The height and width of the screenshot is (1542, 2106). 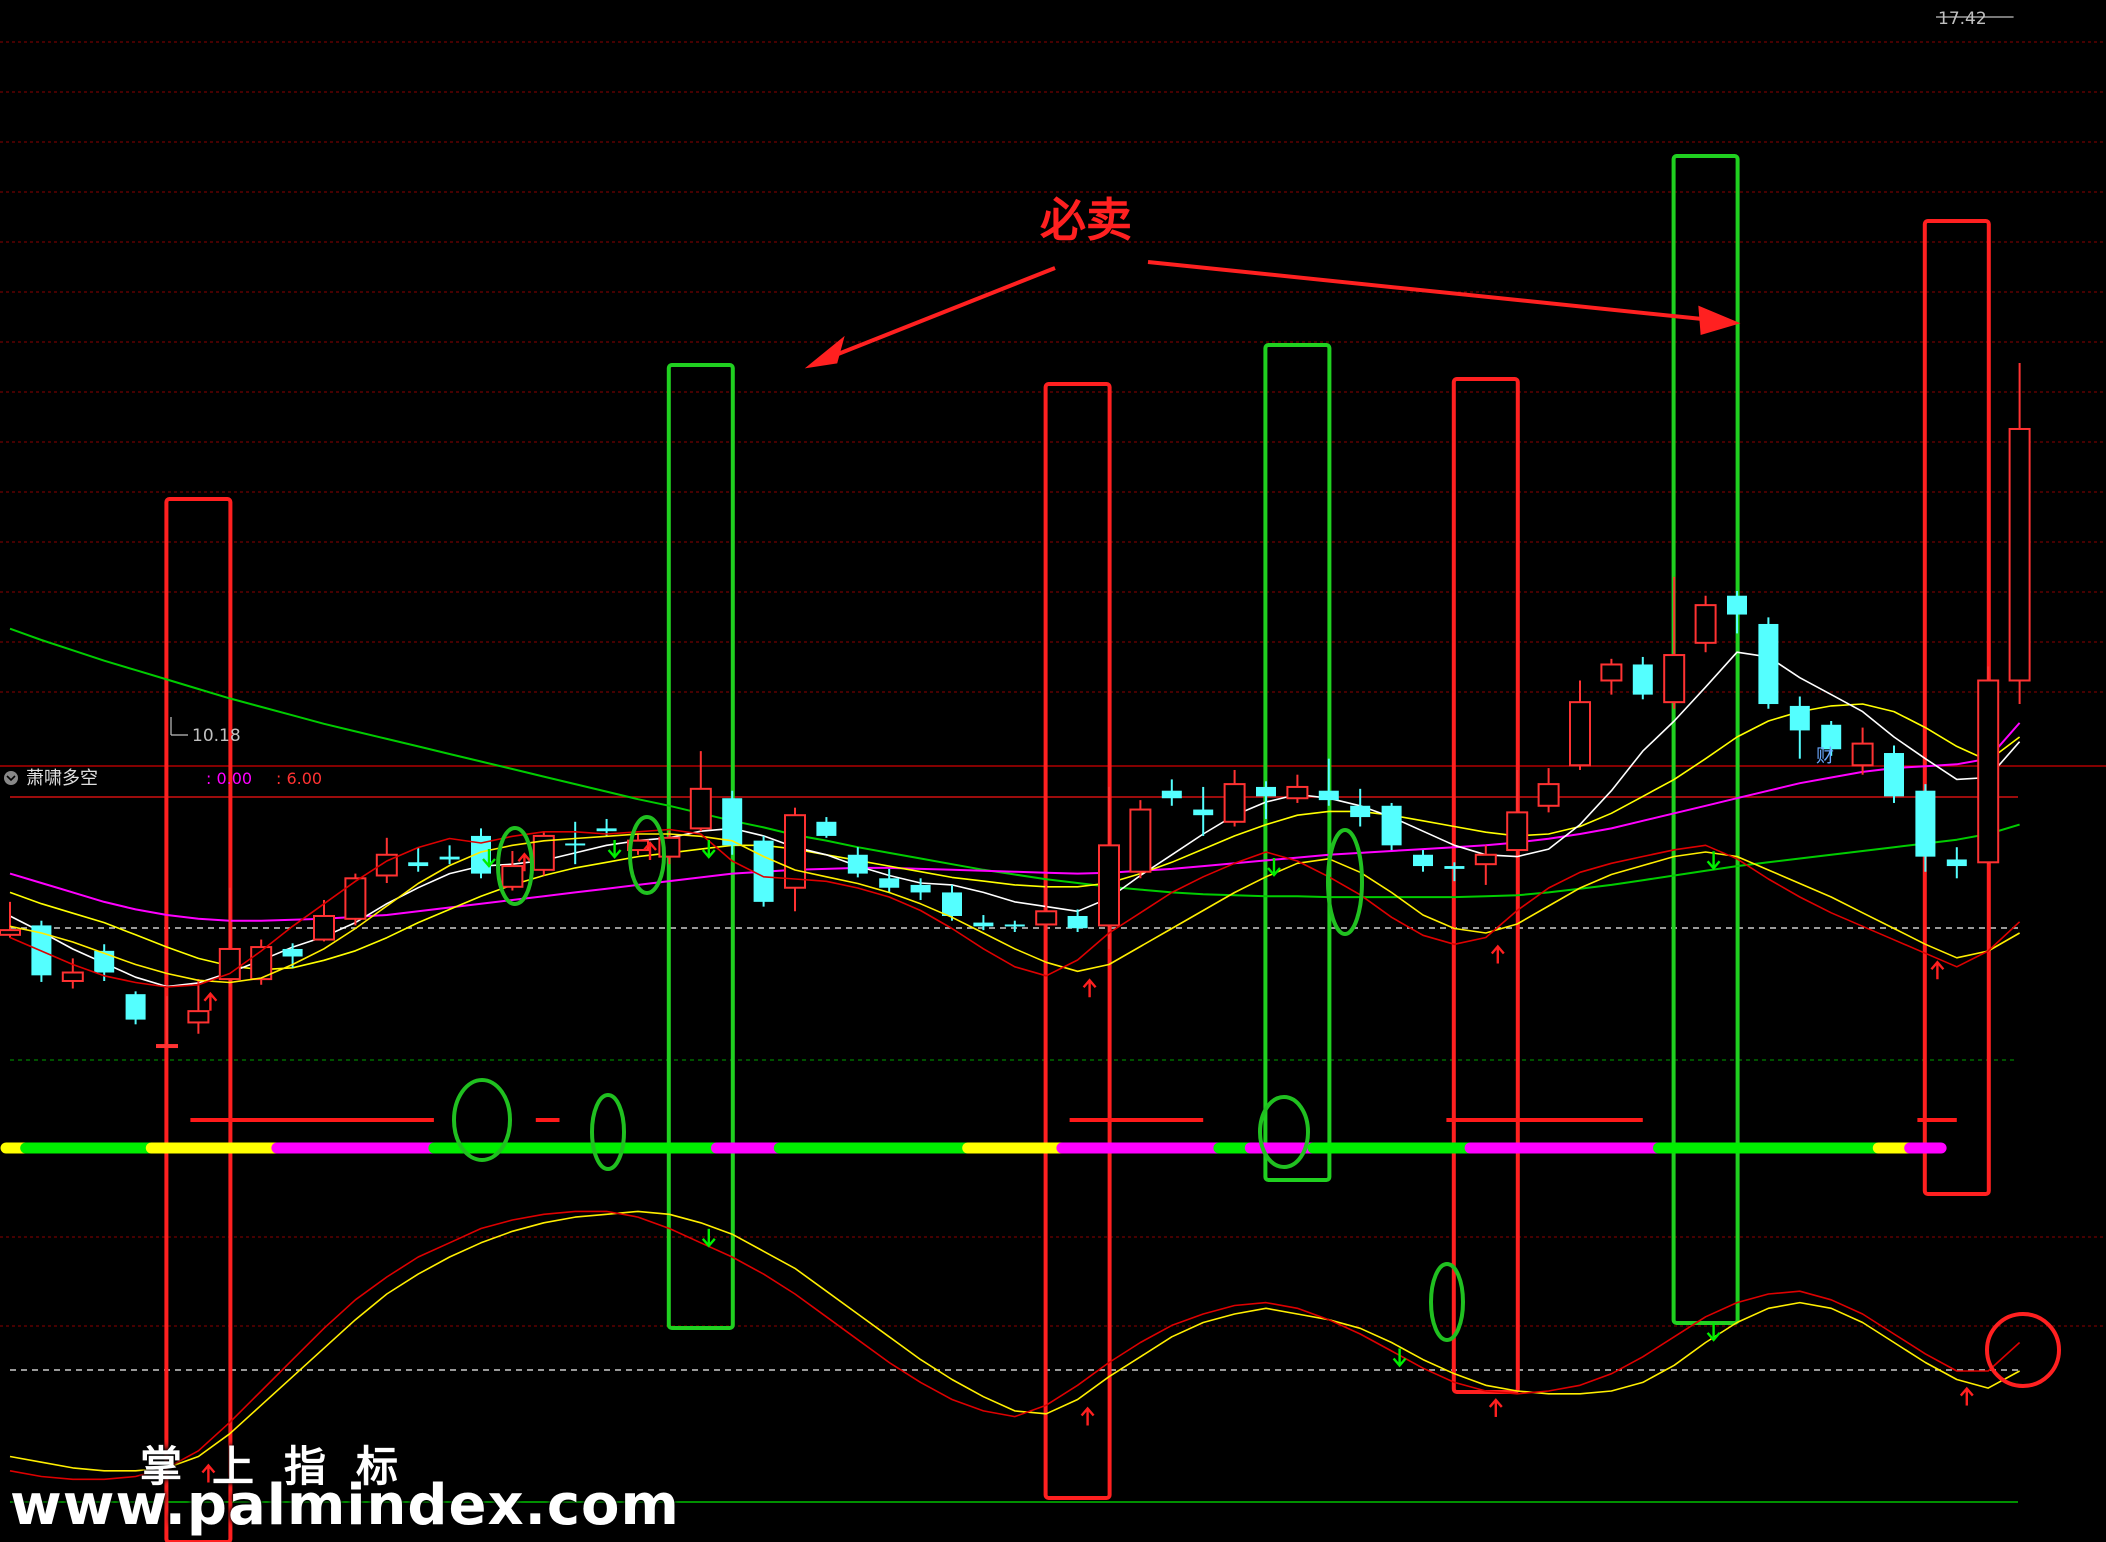 I want to click on indicator-name: 萧啸多空, so click(x=62, y=778).